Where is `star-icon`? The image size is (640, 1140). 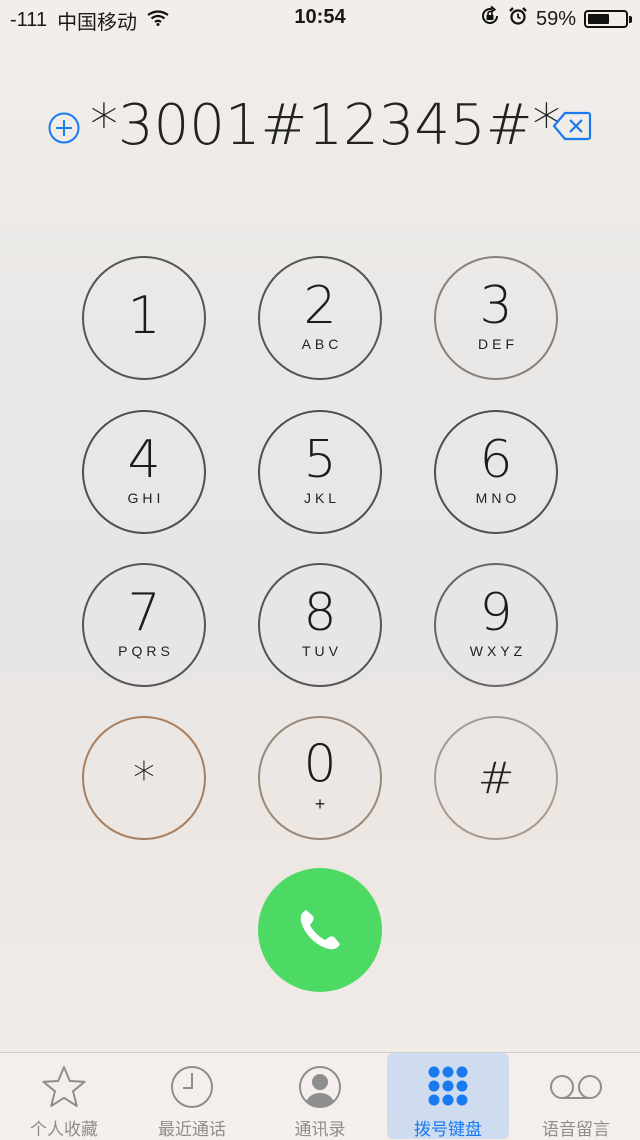 star-icon is located at coordinates (64, 1087).